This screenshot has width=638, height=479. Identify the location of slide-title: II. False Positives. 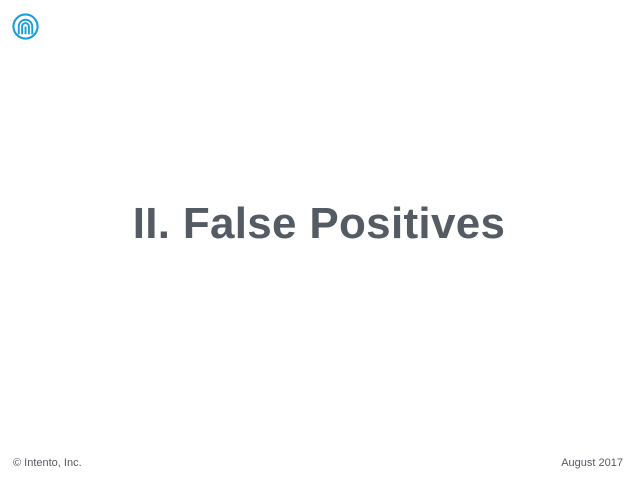
(319, 223).